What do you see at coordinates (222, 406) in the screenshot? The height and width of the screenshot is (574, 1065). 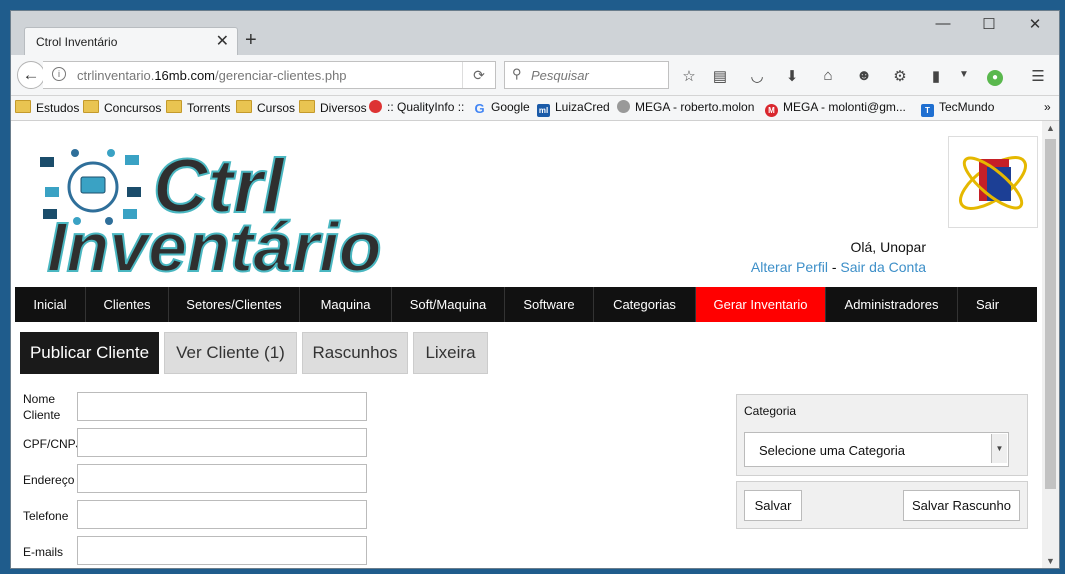 I see `name-field` at bounding box center [222, 406].